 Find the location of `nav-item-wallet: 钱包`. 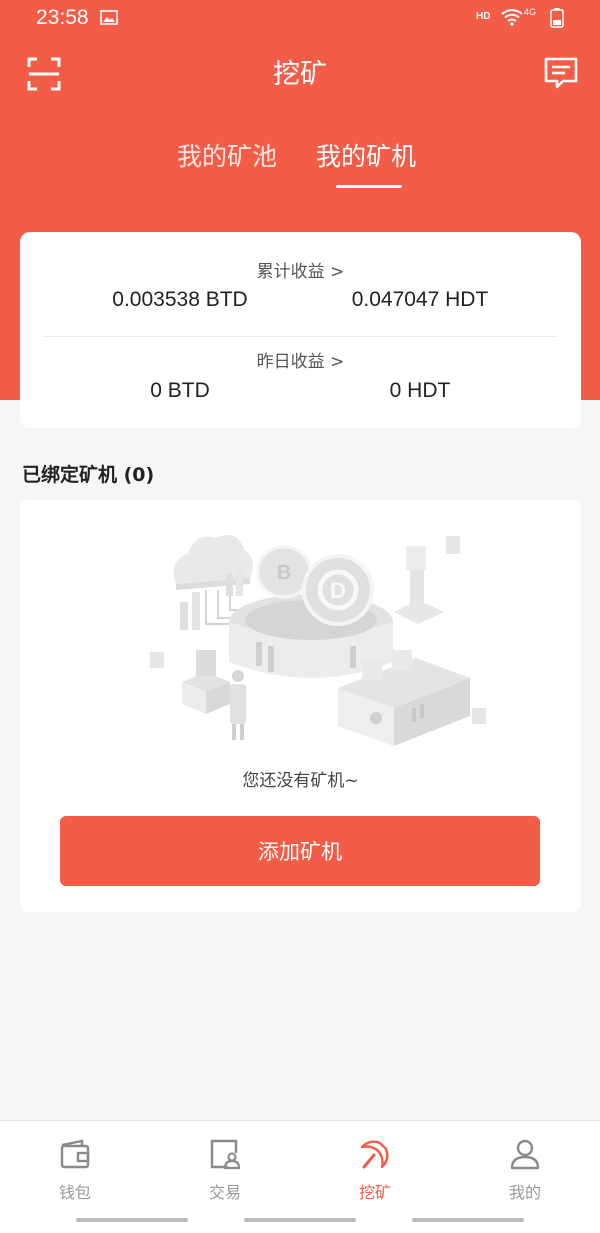

nav-item-wallet: 钱包 is located at coordinates (75, 1171).